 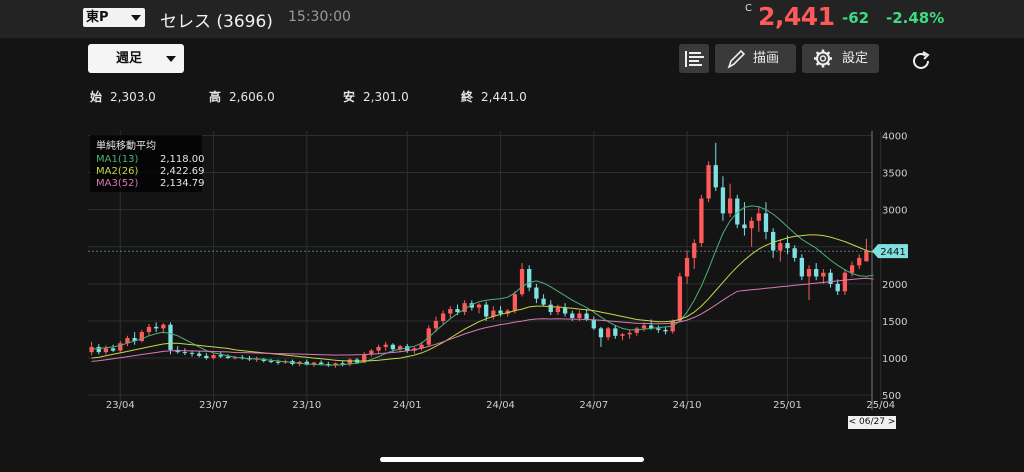 I want to click on legend-ma1: MA1(13) 2,118.00, so click(x=150, y=159).